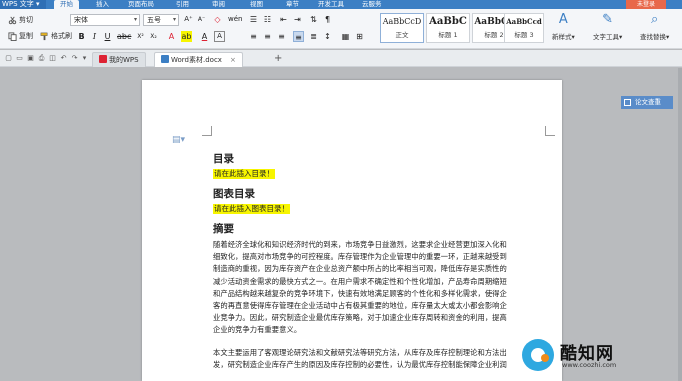  Describe the element at coordinates (298, 36) in the screenshot. I see `justify-button: ≡` at that location.